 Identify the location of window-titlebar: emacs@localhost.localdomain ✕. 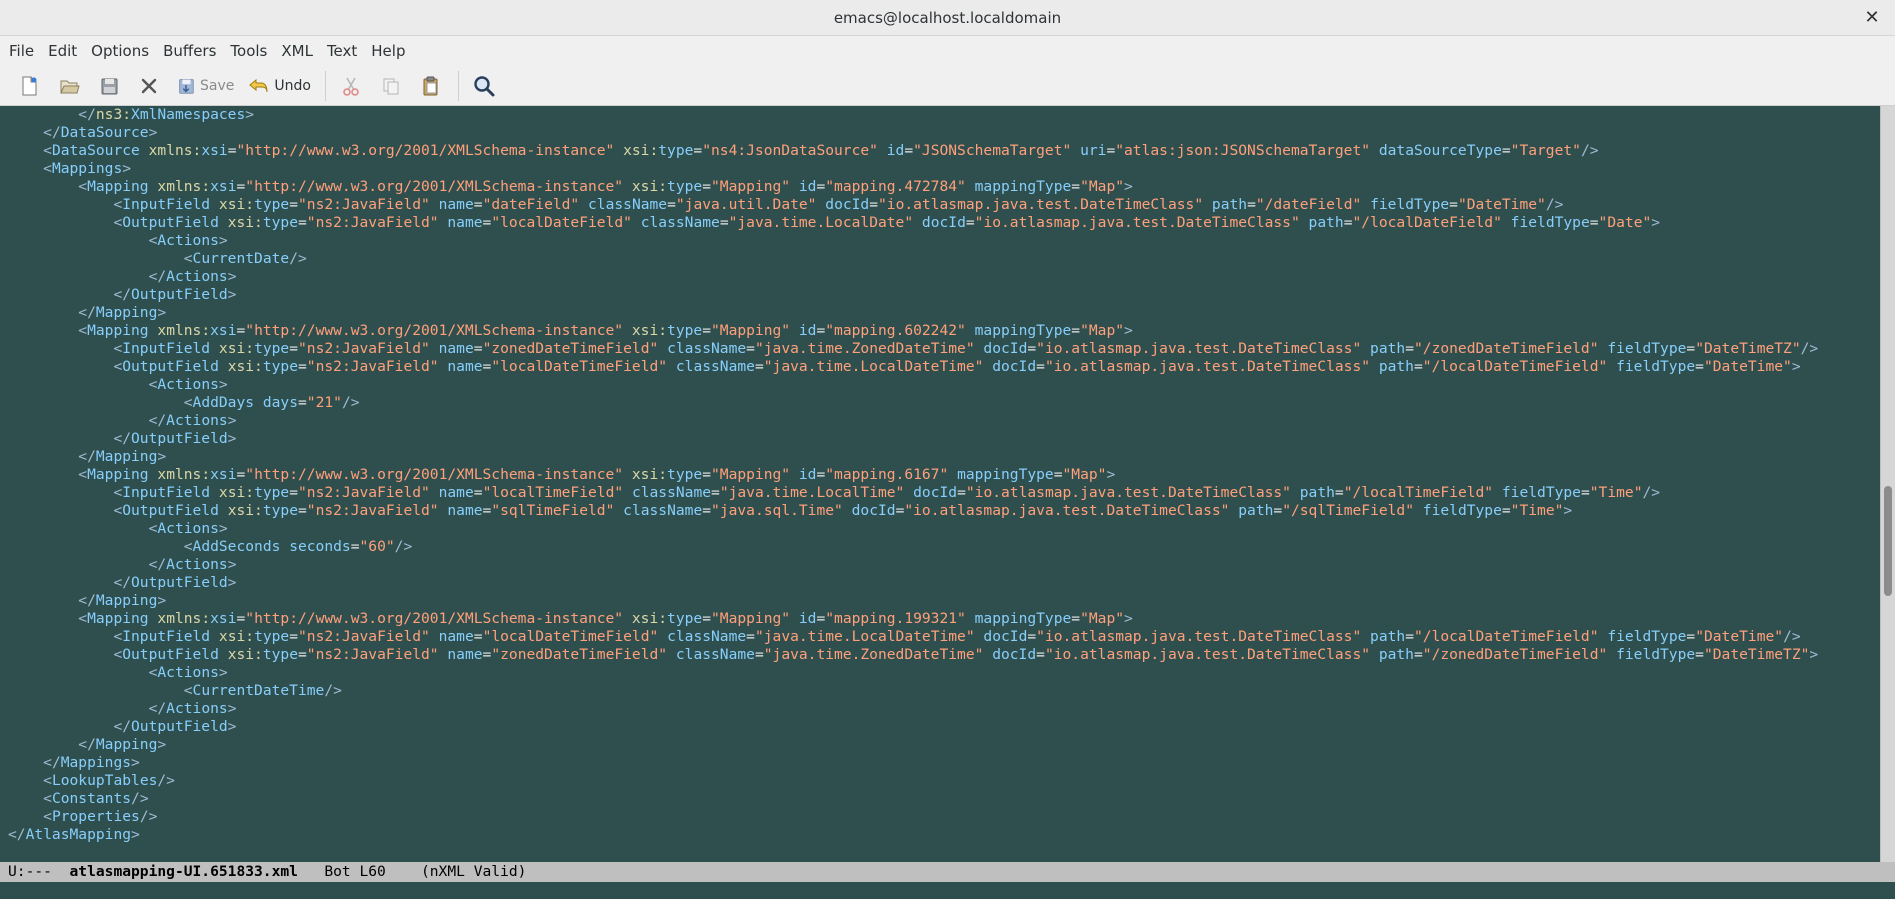
(947, 18).